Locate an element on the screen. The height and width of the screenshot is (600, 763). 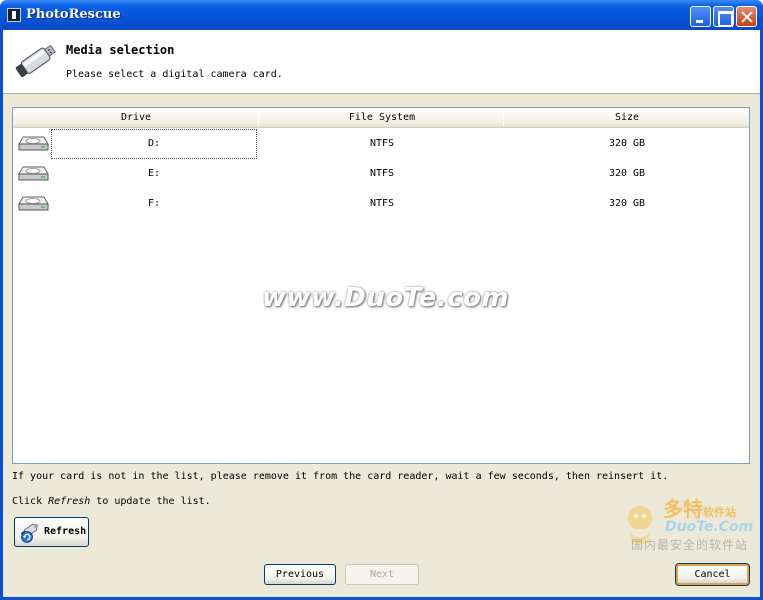
refresh-hint: Click Refresh to update the list. is located at coordinates (111, 501).